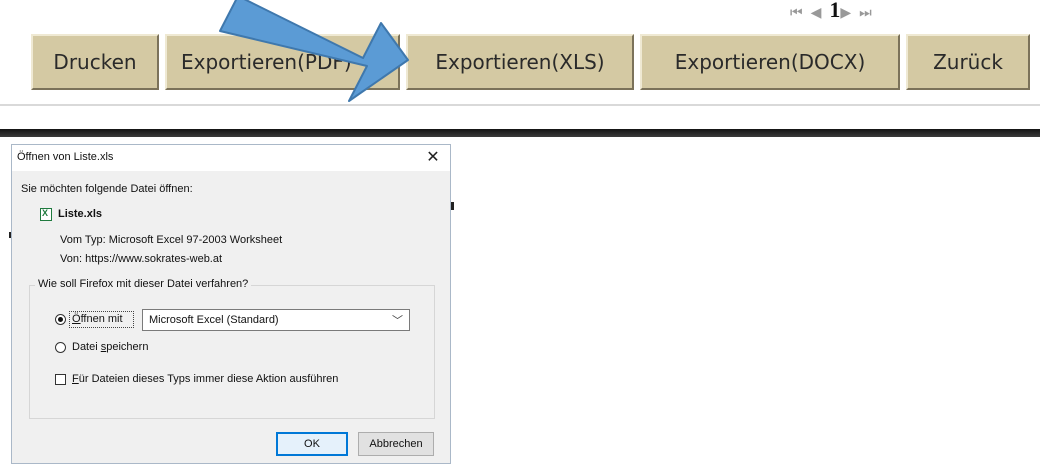 Image resolution: width=1040 pixels, height=466 pixels. What do you see at coordinates (214, 320) in the screenshot?
I see `open-with-selected-value: Microsoft Excel (Standard)` at bounding box center [214, 320].